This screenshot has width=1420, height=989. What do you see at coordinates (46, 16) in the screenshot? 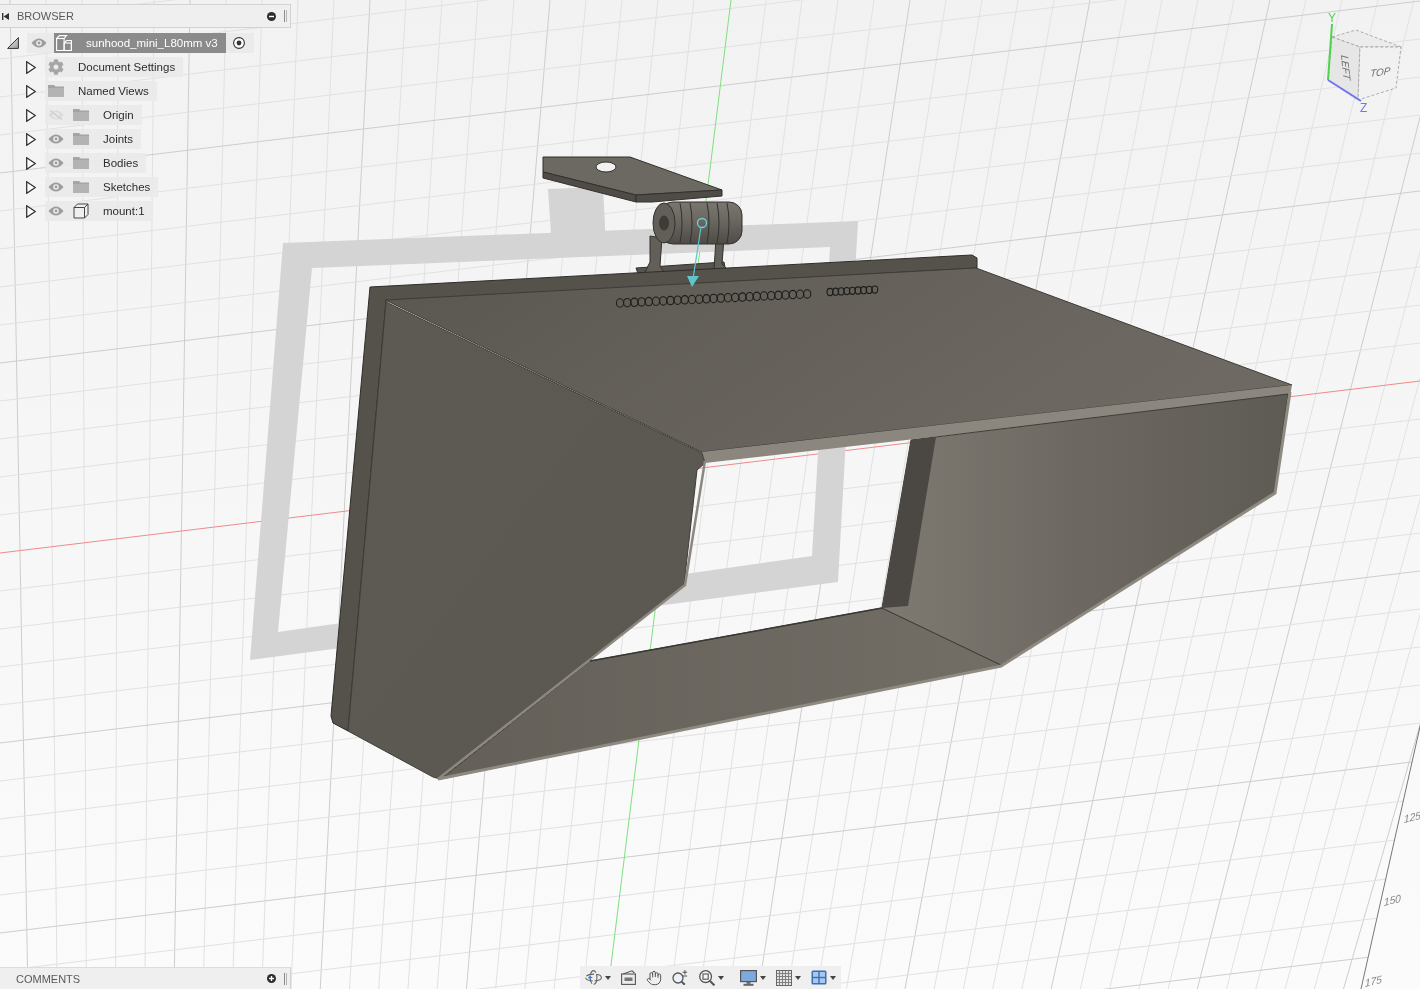
I see `panel-title: BROWSER` at bounding box center [46, 16].